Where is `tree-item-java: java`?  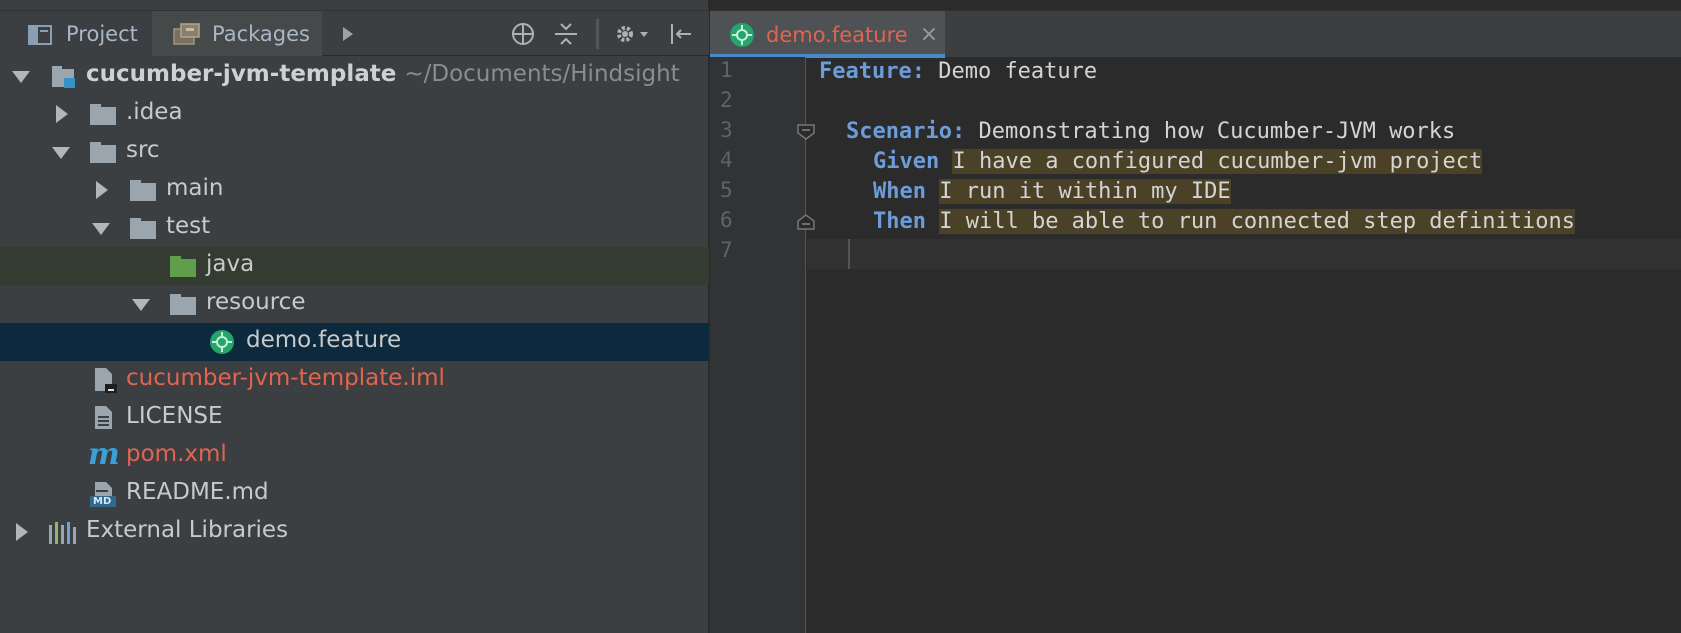 tree-item-java: java is located at coordinates (354, 266).